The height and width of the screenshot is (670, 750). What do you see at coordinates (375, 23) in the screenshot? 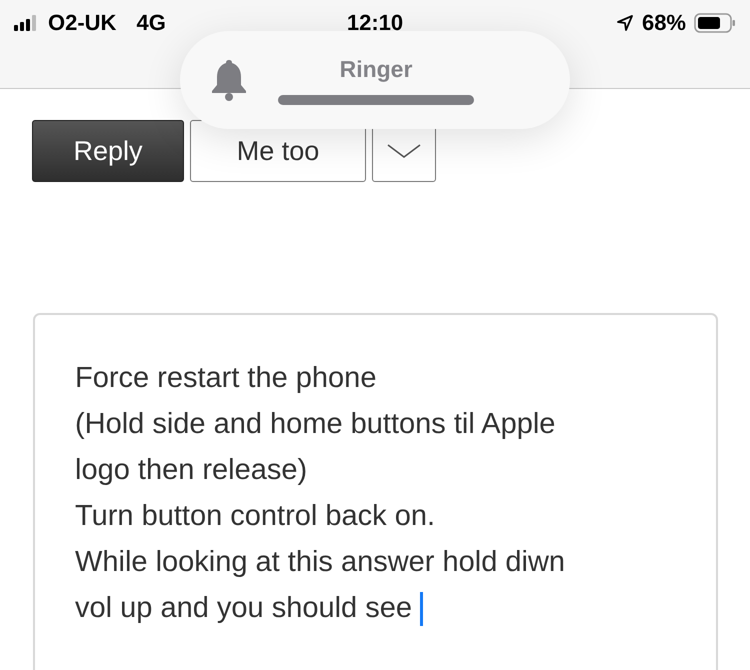
I see `clock-time: 12:10` at bounding box center [375, 23].